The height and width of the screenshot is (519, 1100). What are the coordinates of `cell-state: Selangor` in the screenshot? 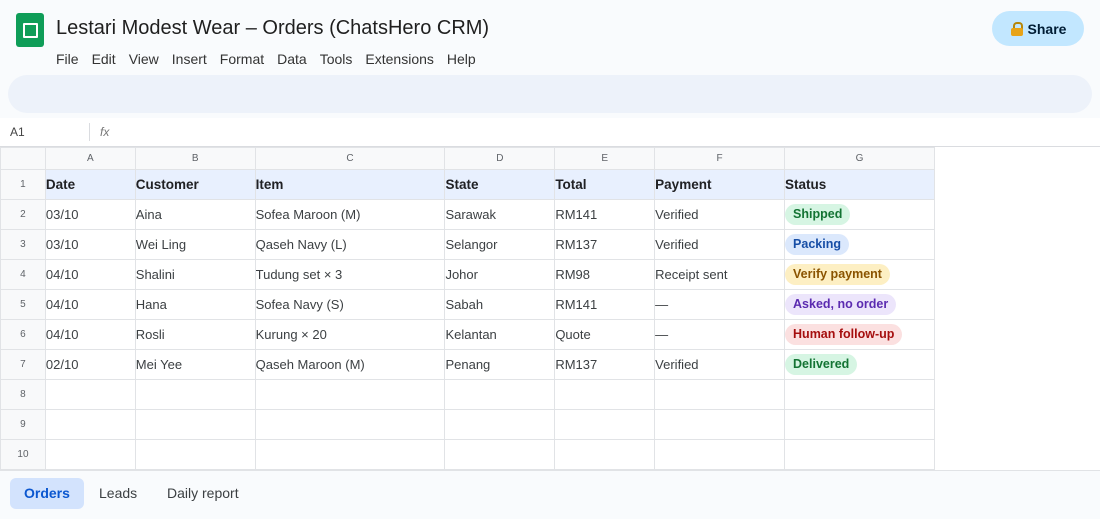 It's located at (500, 244).